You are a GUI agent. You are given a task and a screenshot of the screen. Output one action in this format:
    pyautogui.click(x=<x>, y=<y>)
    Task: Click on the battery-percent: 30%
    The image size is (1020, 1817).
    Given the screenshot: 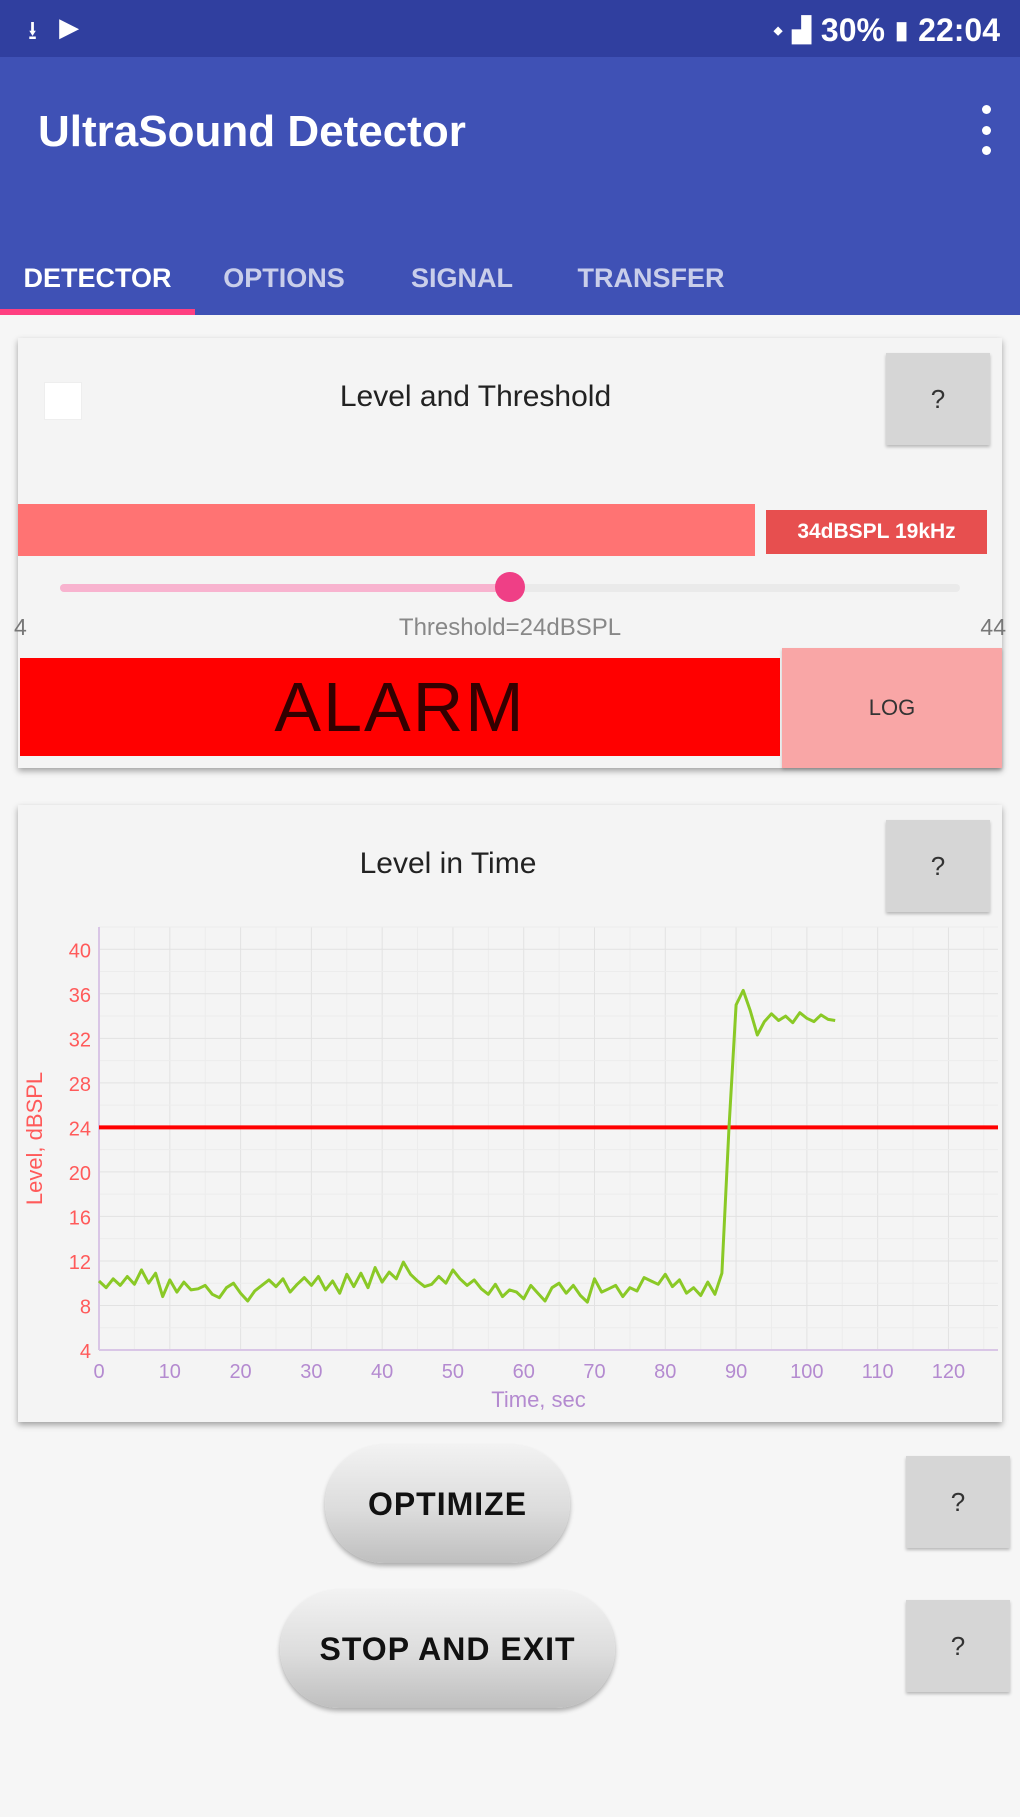 What is the action you would take?
    pyautogui.click(x=852, y=30)
    